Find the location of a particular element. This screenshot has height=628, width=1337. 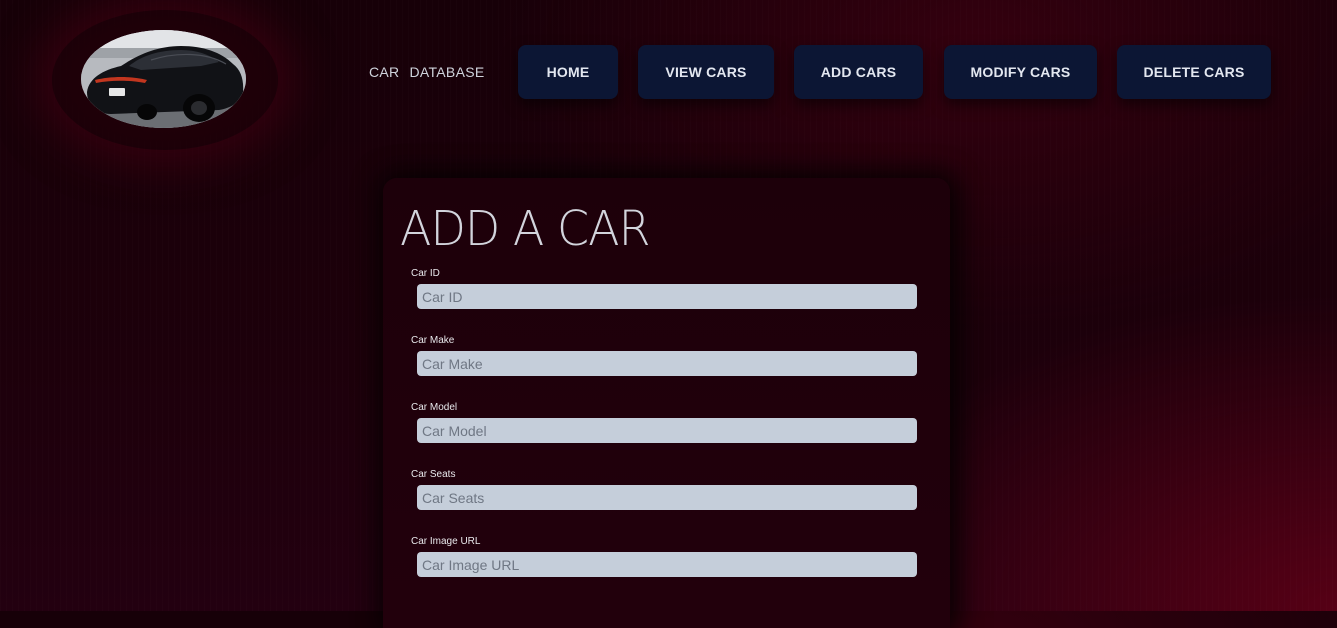

brand-name: CAR DATABASE is located at coordinates (426, 72).